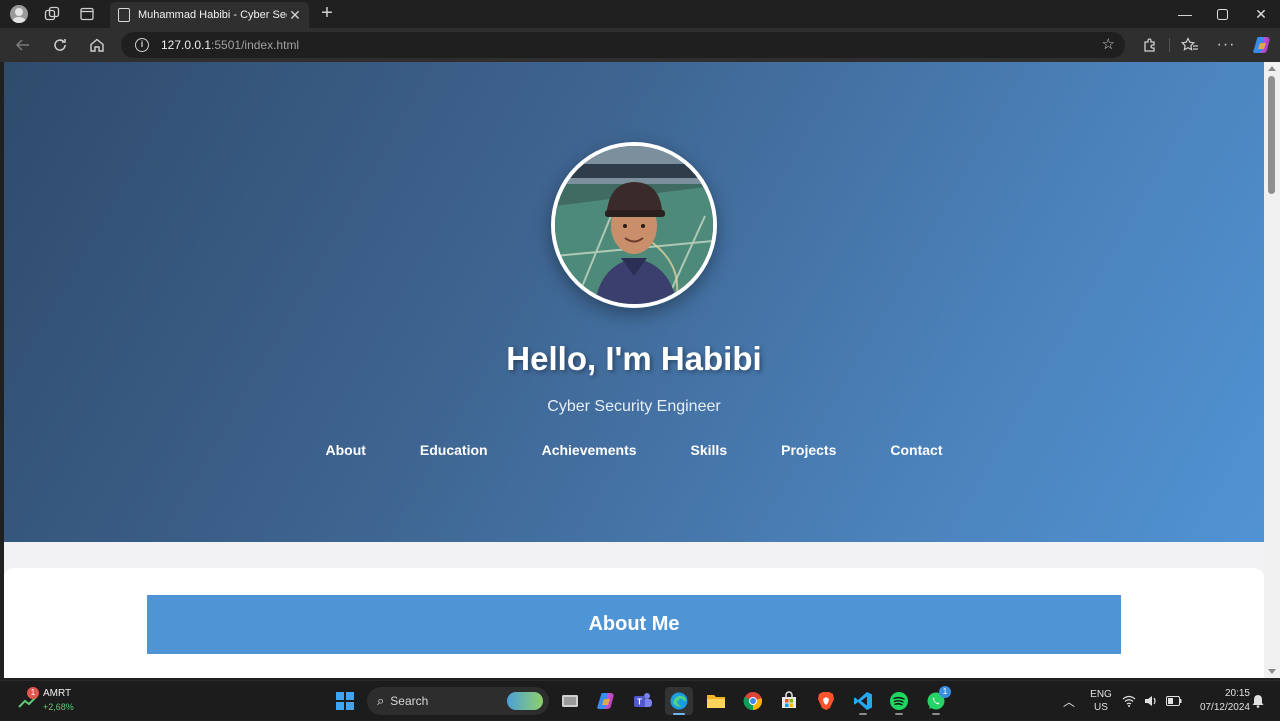  I want to click on brave-icon, so click(826, 701).